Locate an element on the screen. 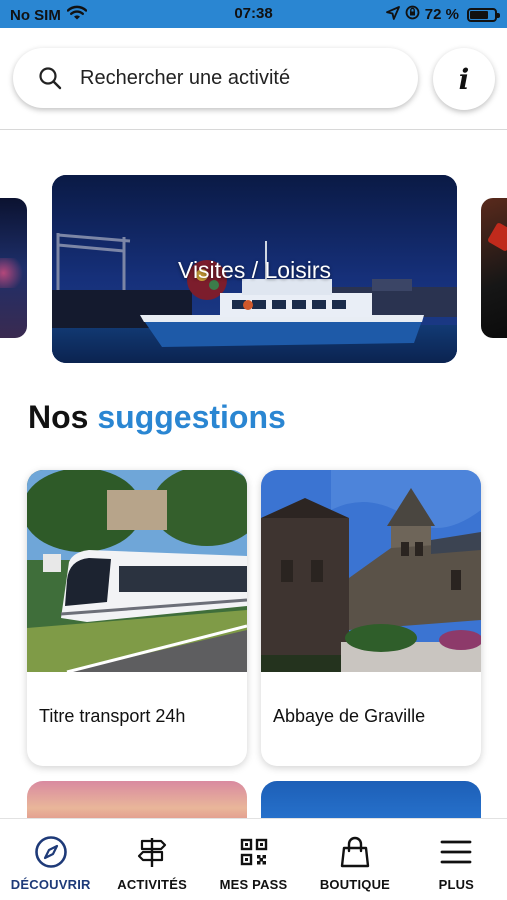  card-label: Titre transport 24h is located at coordinates (112, 716).